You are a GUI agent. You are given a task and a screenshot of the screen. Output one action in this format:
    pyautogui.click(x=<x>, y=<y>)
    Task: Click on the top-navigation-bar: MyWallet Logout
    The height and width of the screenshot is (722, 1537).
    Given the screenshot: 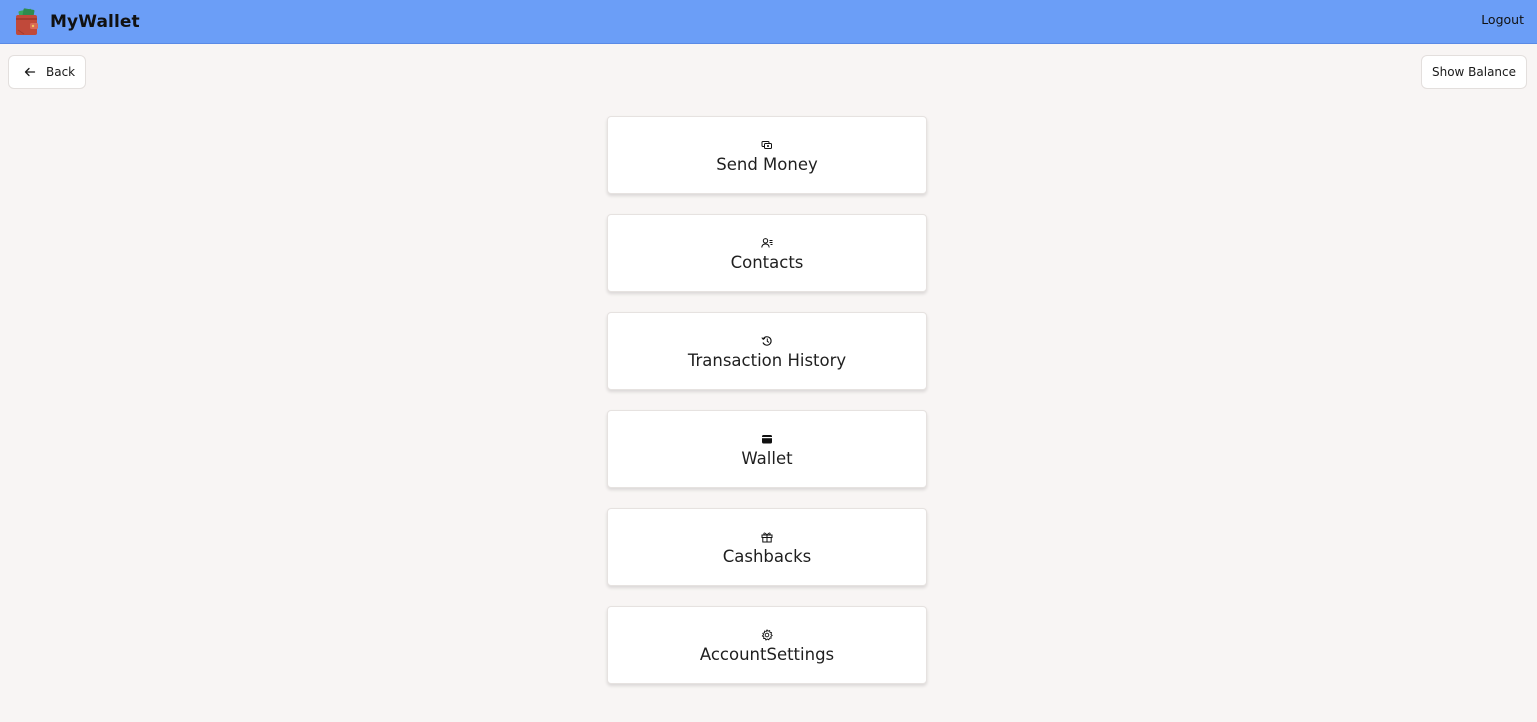 What is the action you would take?
    pyautogui.click(x=768, y=22)
    